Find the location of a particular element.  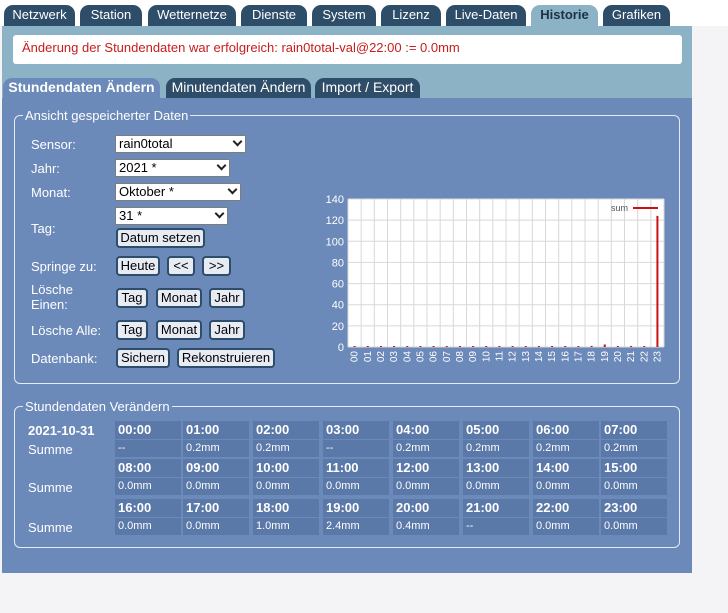

tab-lizenz: Lizenz is located at coordinates (411, 15).